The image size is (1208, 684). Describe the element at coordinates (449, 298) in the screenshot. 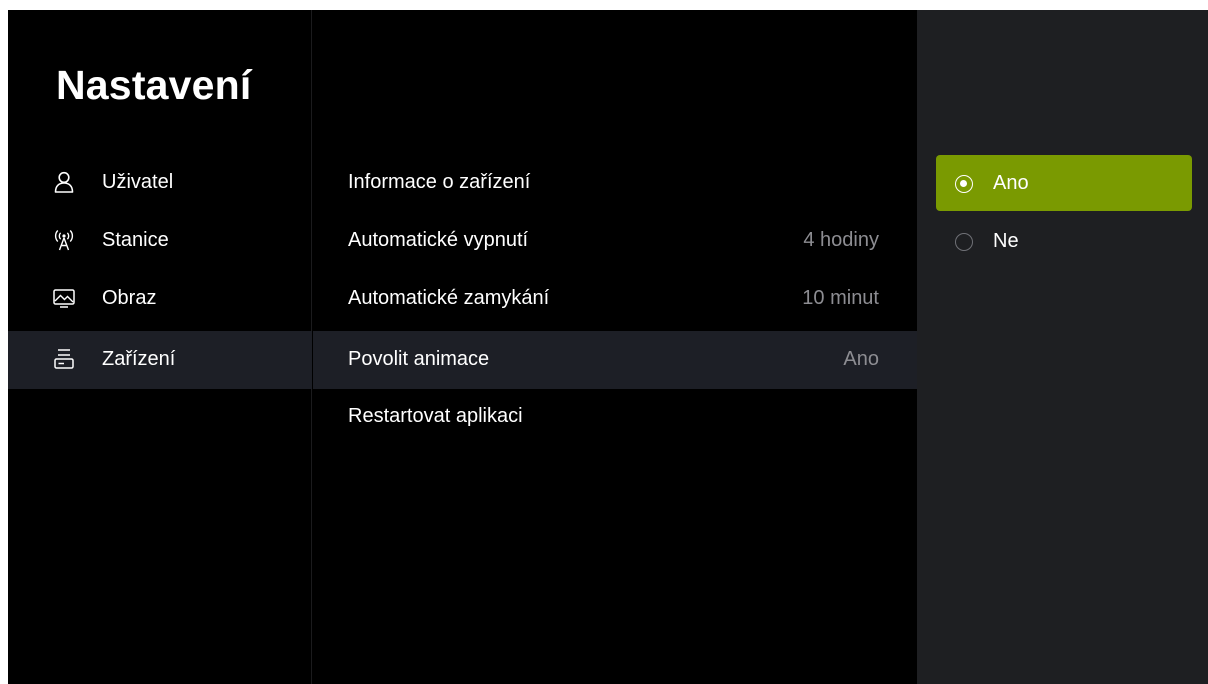

I see `setting-label: Automatické zamykání` at that location.